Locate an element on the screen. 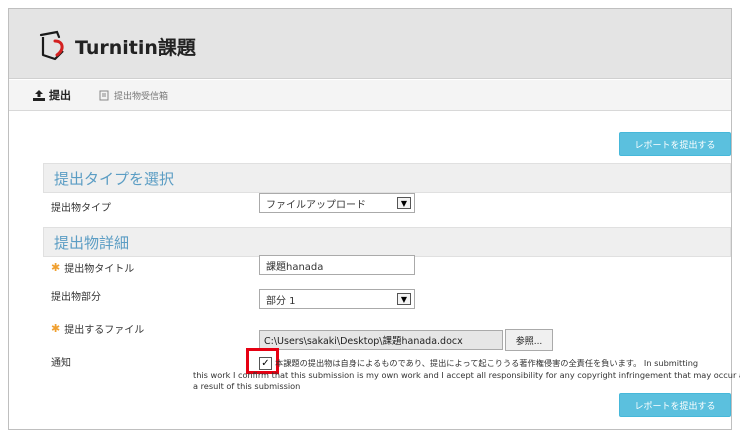 This screenshot has height=433, width=740. submission-part-value: 部分 1 is located at coordinates (281, 301).